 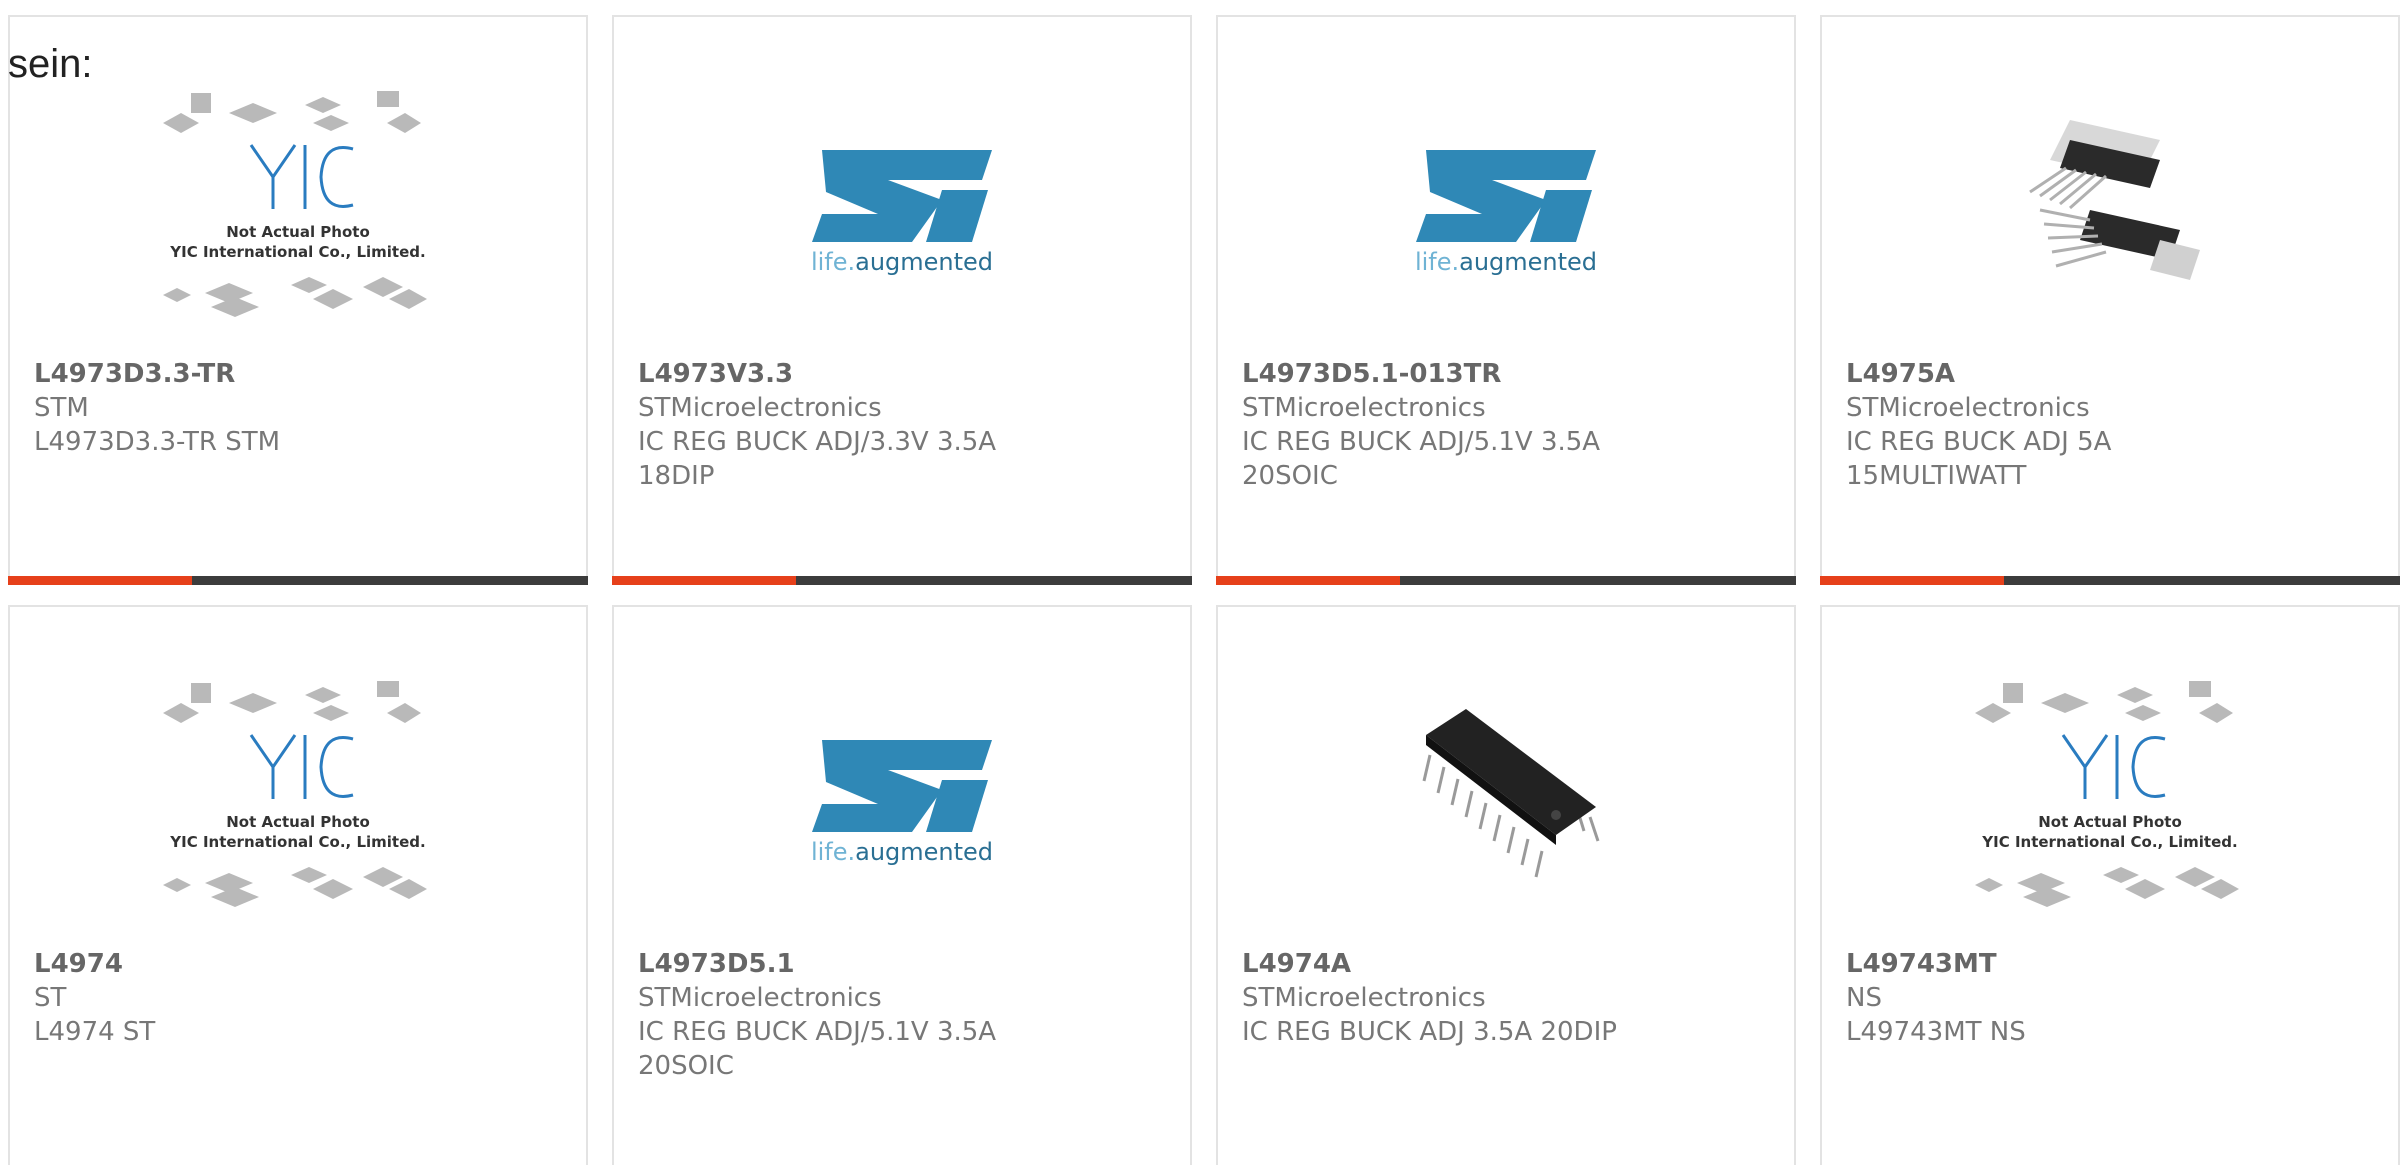 I want to click on product-part-number: L4973D5.1, so click(x=902, y=964).